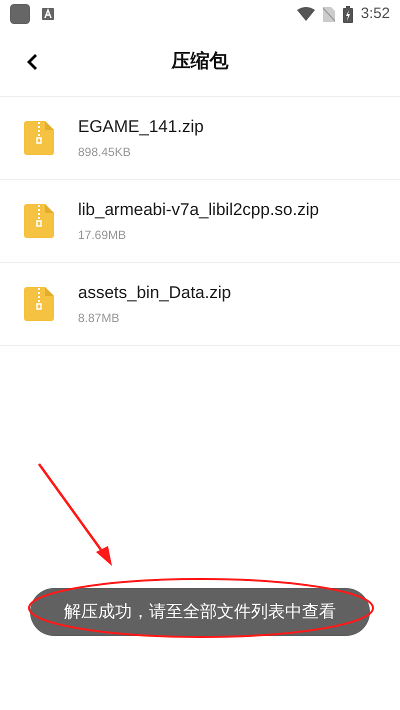  I want to click on app-icon, so click(20, 14).